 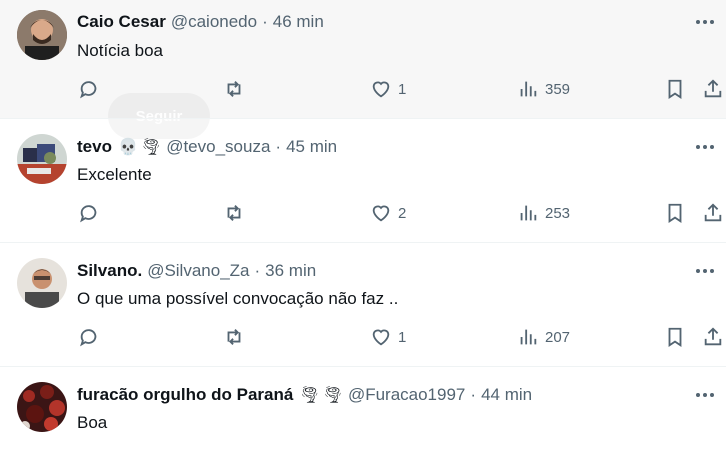 What do you see at coordinates (311, 147) in the screenshot?
I see `timestamp: 45 min` at bounding box center [311, 147].